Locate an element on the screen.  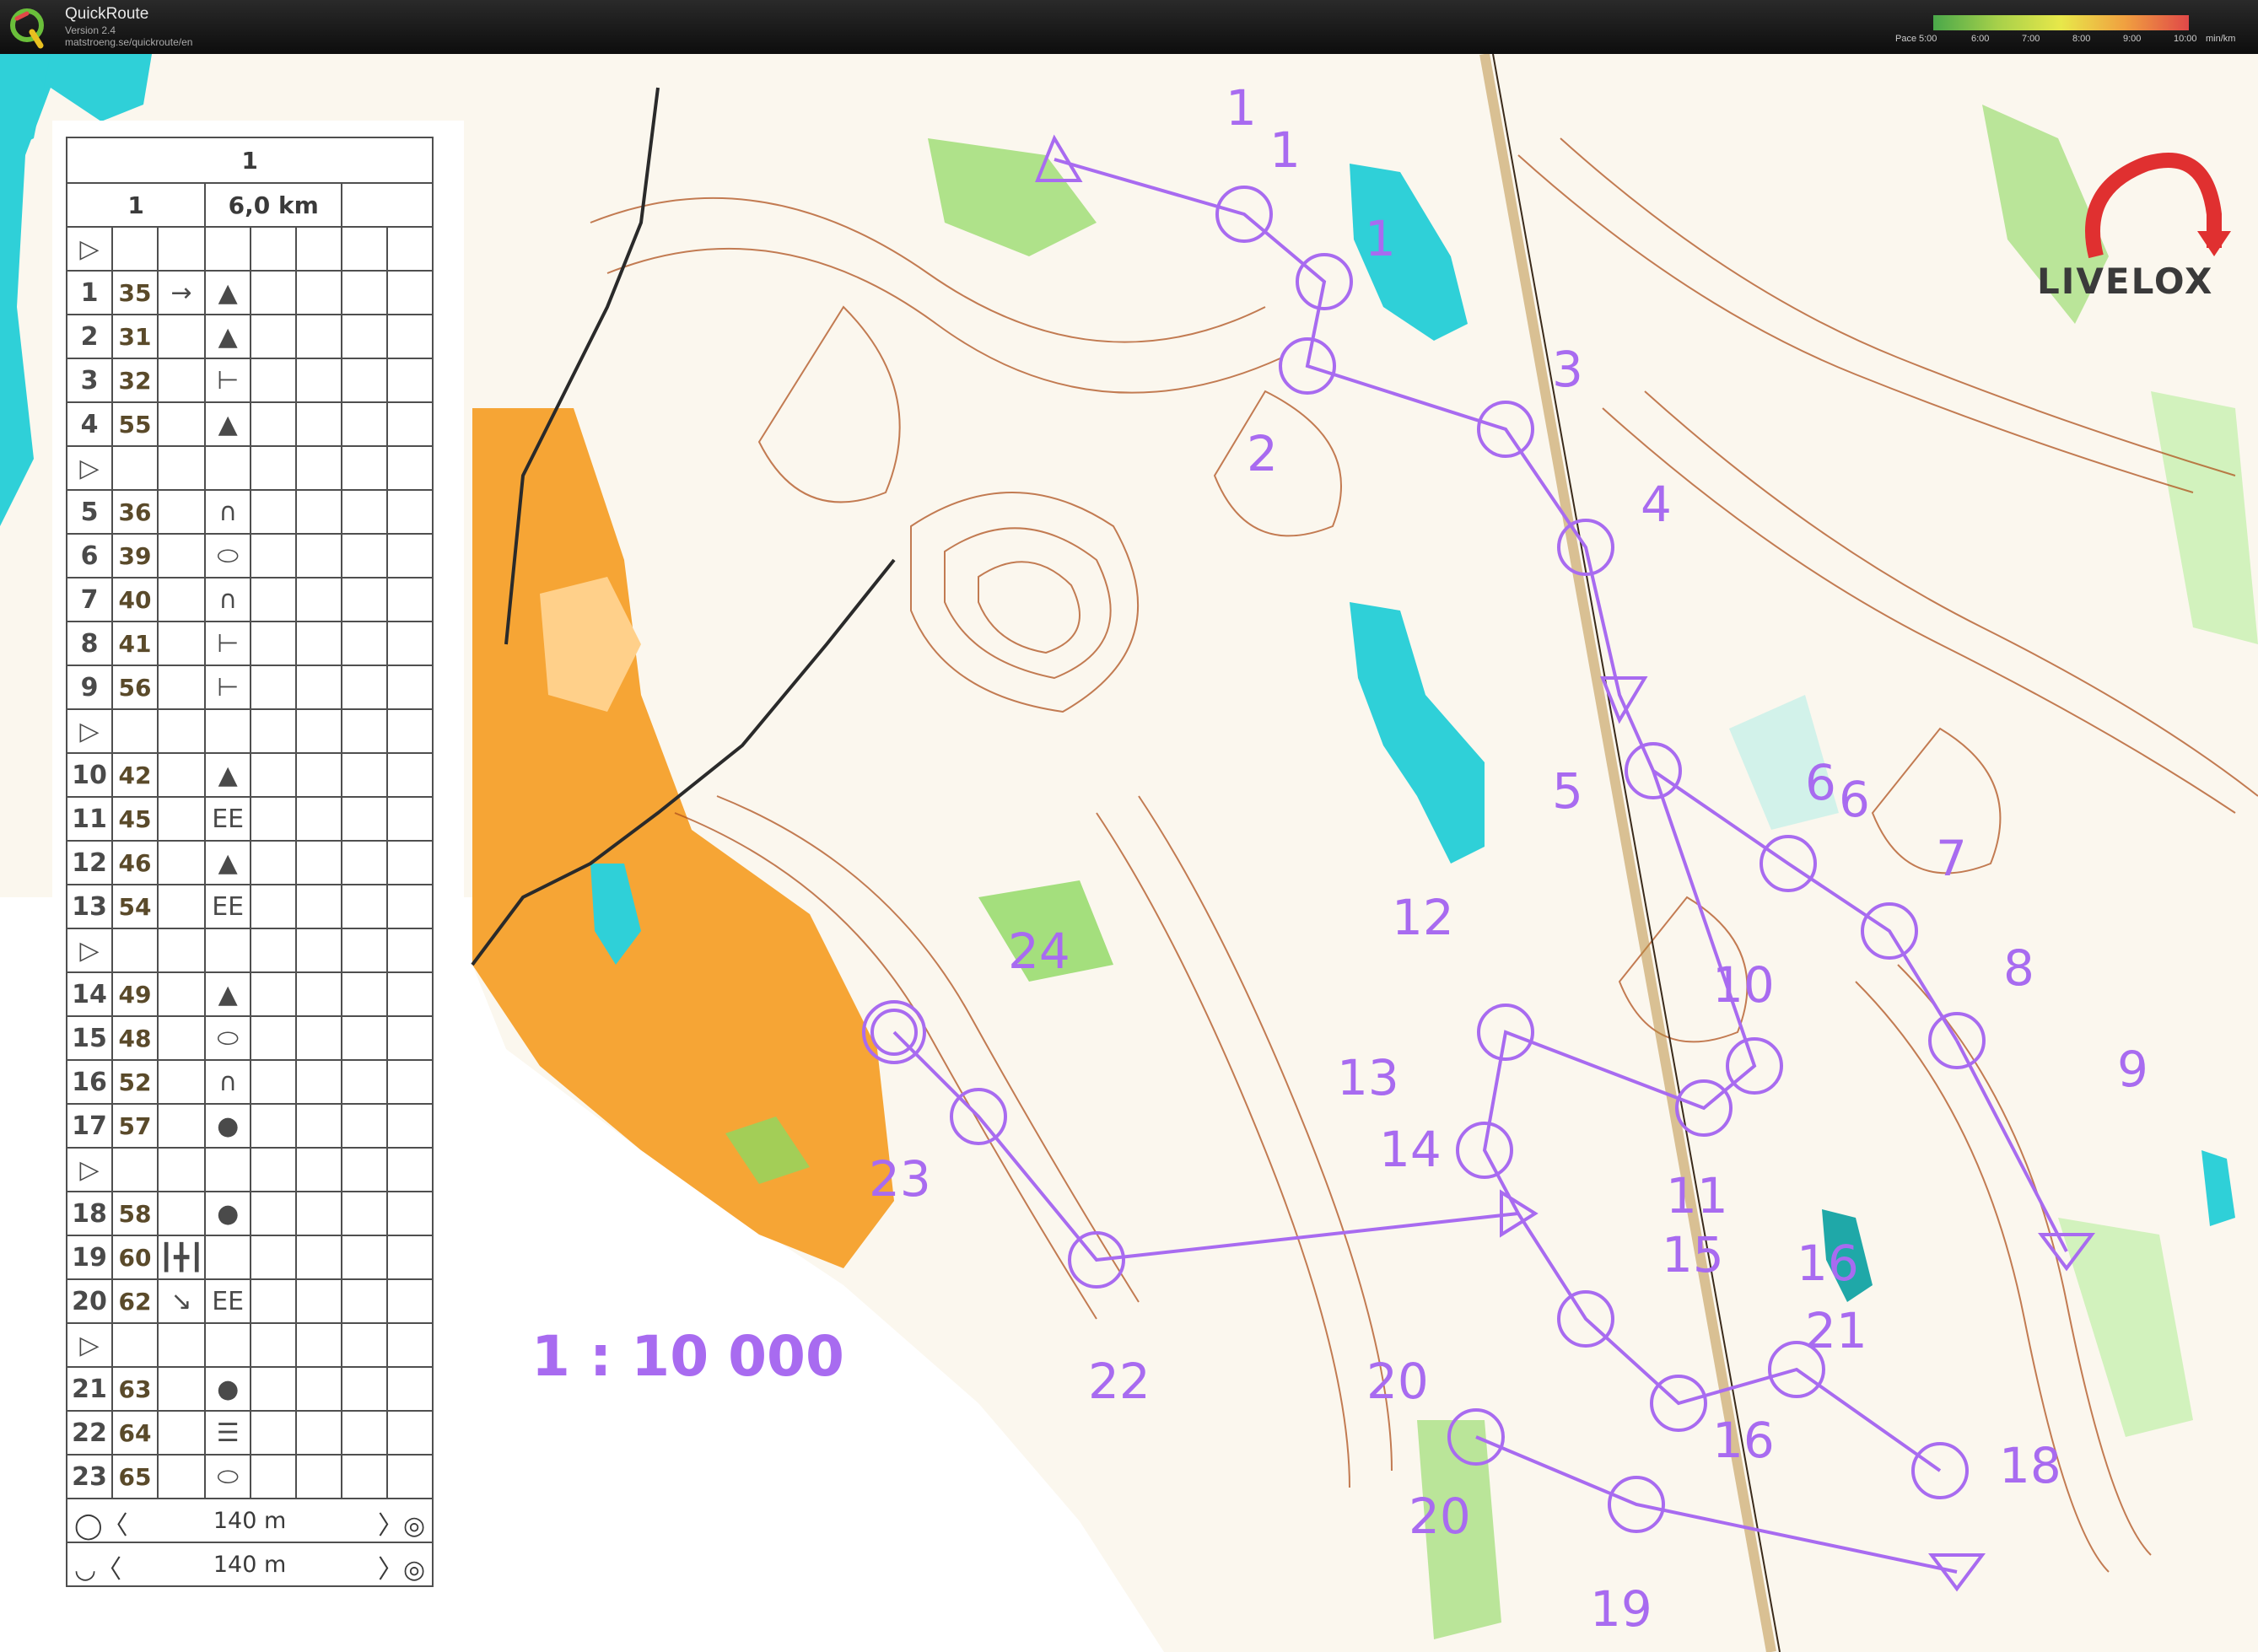
control-number: 10 is located at coordinates (1743, 985).